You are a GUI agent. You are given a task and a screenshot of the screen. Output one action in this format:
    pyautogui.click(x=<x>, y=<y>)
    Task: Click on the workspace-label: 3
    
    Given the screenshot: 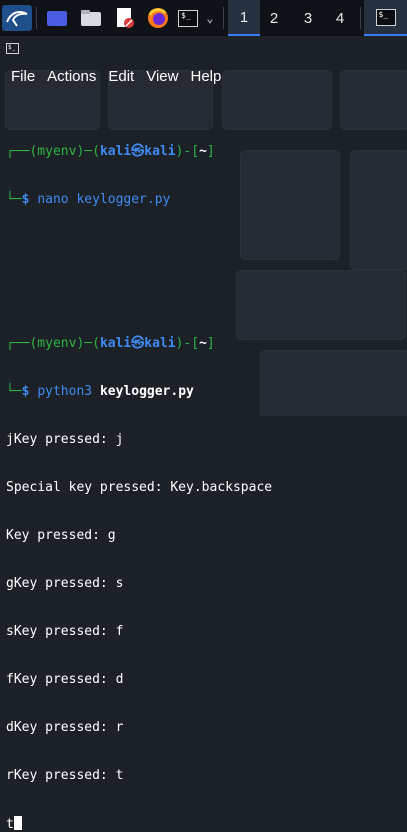 What is the action you would take?
    pyautogui.click(x=308, y=18)
    